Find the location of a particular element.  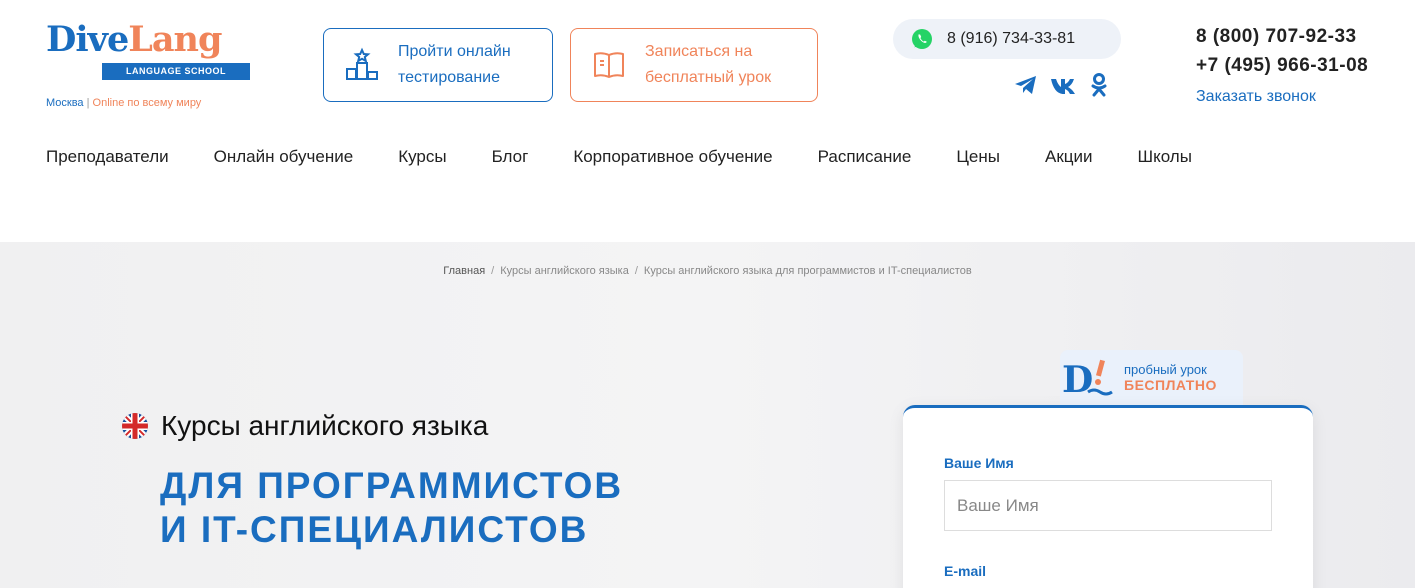

free-trial-badge: D пробный урок БЕСПЛАТНО is located at coordinates (1151, 378).